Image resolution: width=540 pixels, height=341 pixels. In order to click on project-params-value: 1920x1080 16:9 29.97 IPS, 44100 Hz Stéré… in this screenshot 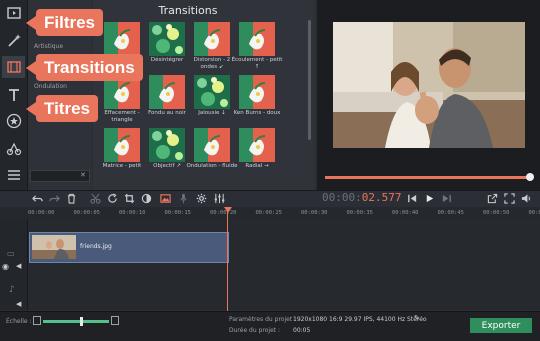, I will do `click(360, 319)`.